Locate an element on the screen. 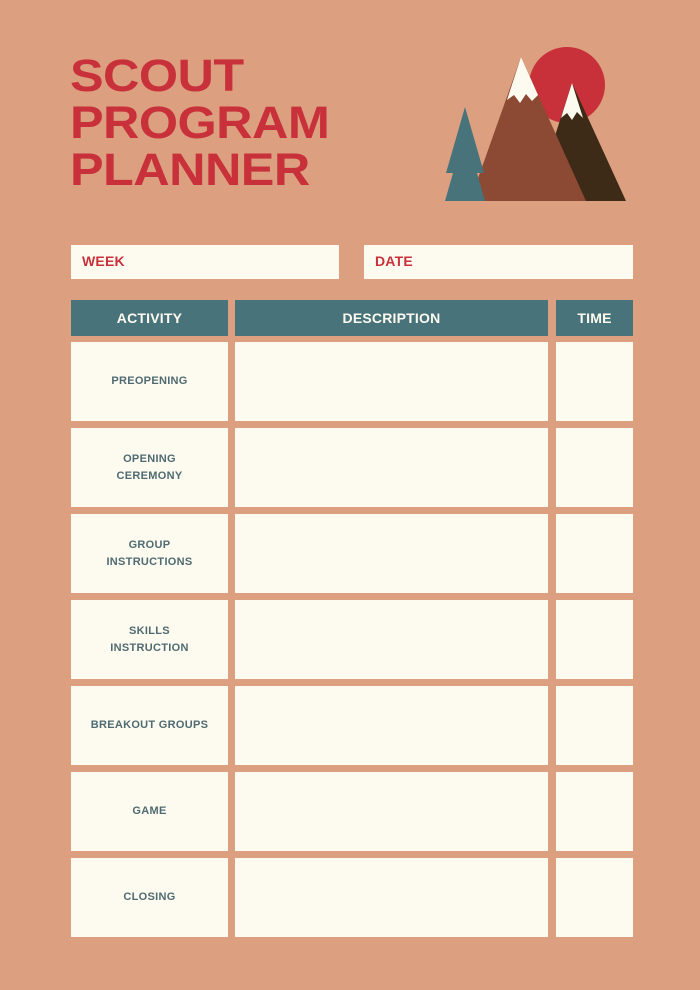 The height and width of the screenshot is (990, 700). page-title: SCOUT PROGRAM PLANNER is located at coordinates (200, 122).